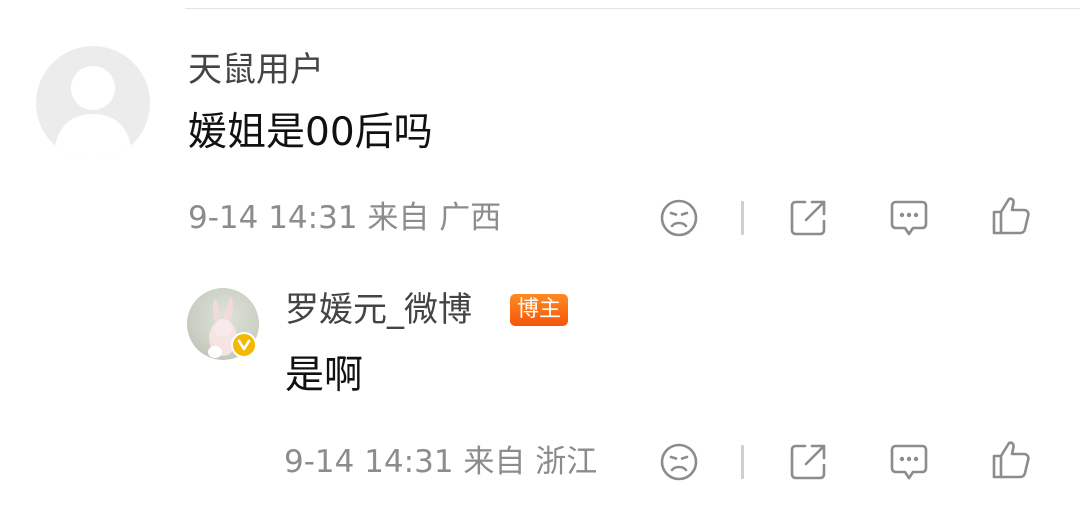  Describe the element at coordinates (324, 375) in the screenshot. I see `reply-text: 是啊` at that location.